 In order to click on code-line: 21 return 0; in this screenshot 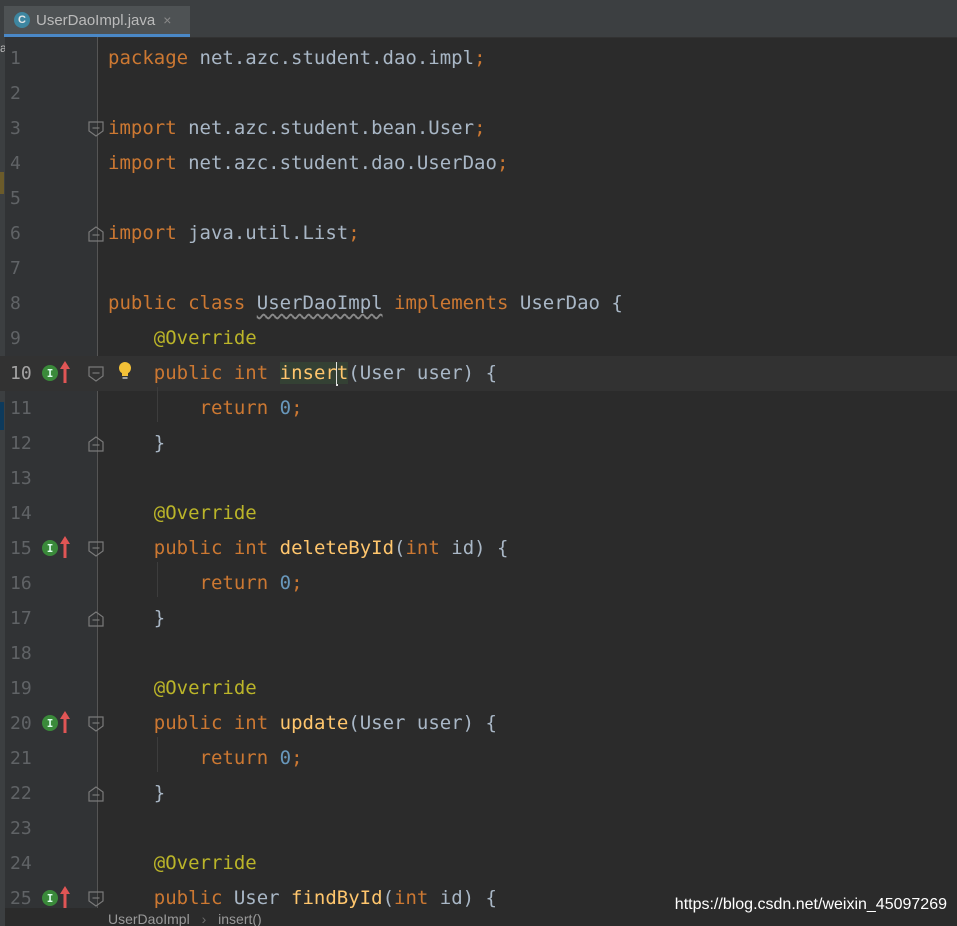, I will do `click(478, 758)`.